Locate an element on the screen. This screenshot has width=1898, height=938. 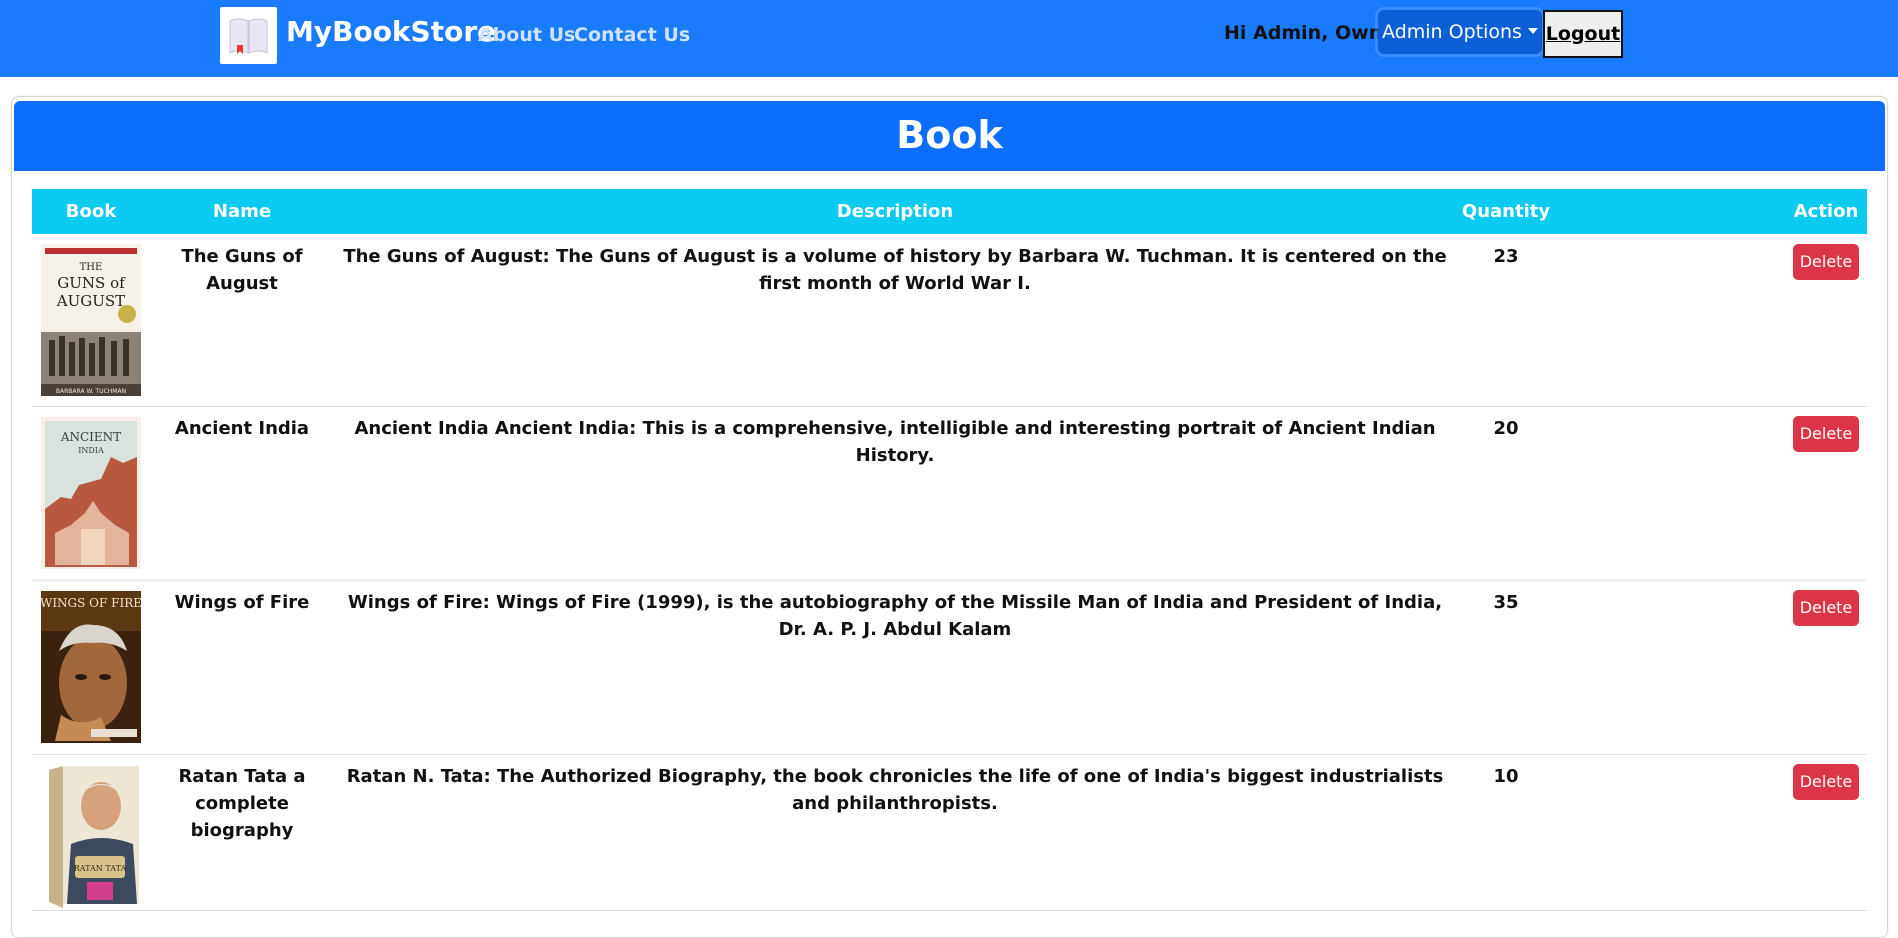
cover-author: BARBARA W. TUCHMAN is located at coordinates (91, 391).